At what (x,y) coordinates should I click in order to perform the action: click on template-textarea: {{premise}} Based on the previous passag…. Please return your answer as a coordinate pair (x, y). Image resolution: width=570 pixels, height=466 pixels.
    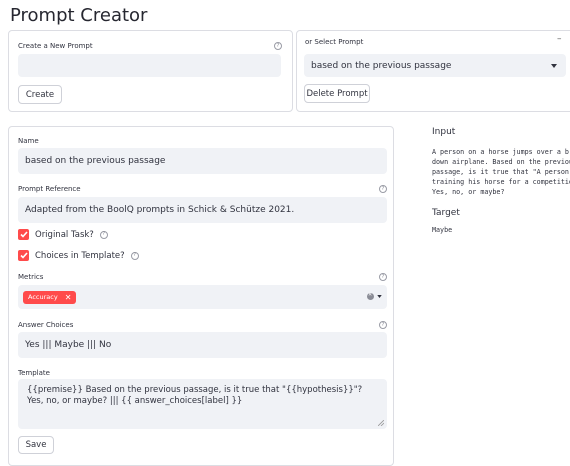
    Looking at the image, I should click on (202, 404).